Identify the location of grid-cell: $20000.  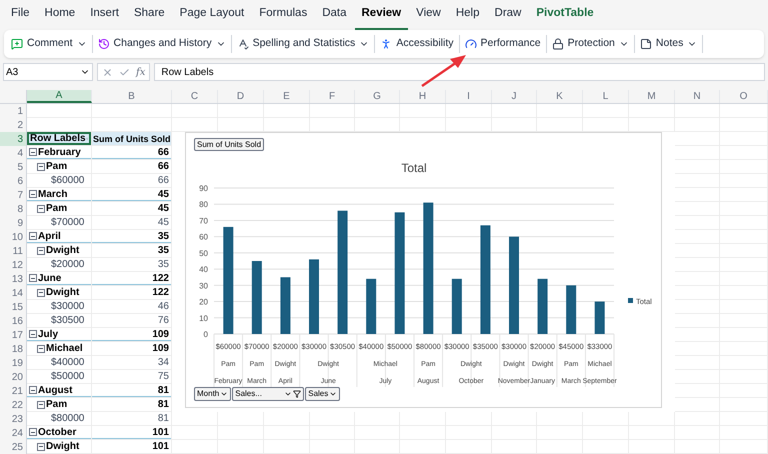
(59, 265).